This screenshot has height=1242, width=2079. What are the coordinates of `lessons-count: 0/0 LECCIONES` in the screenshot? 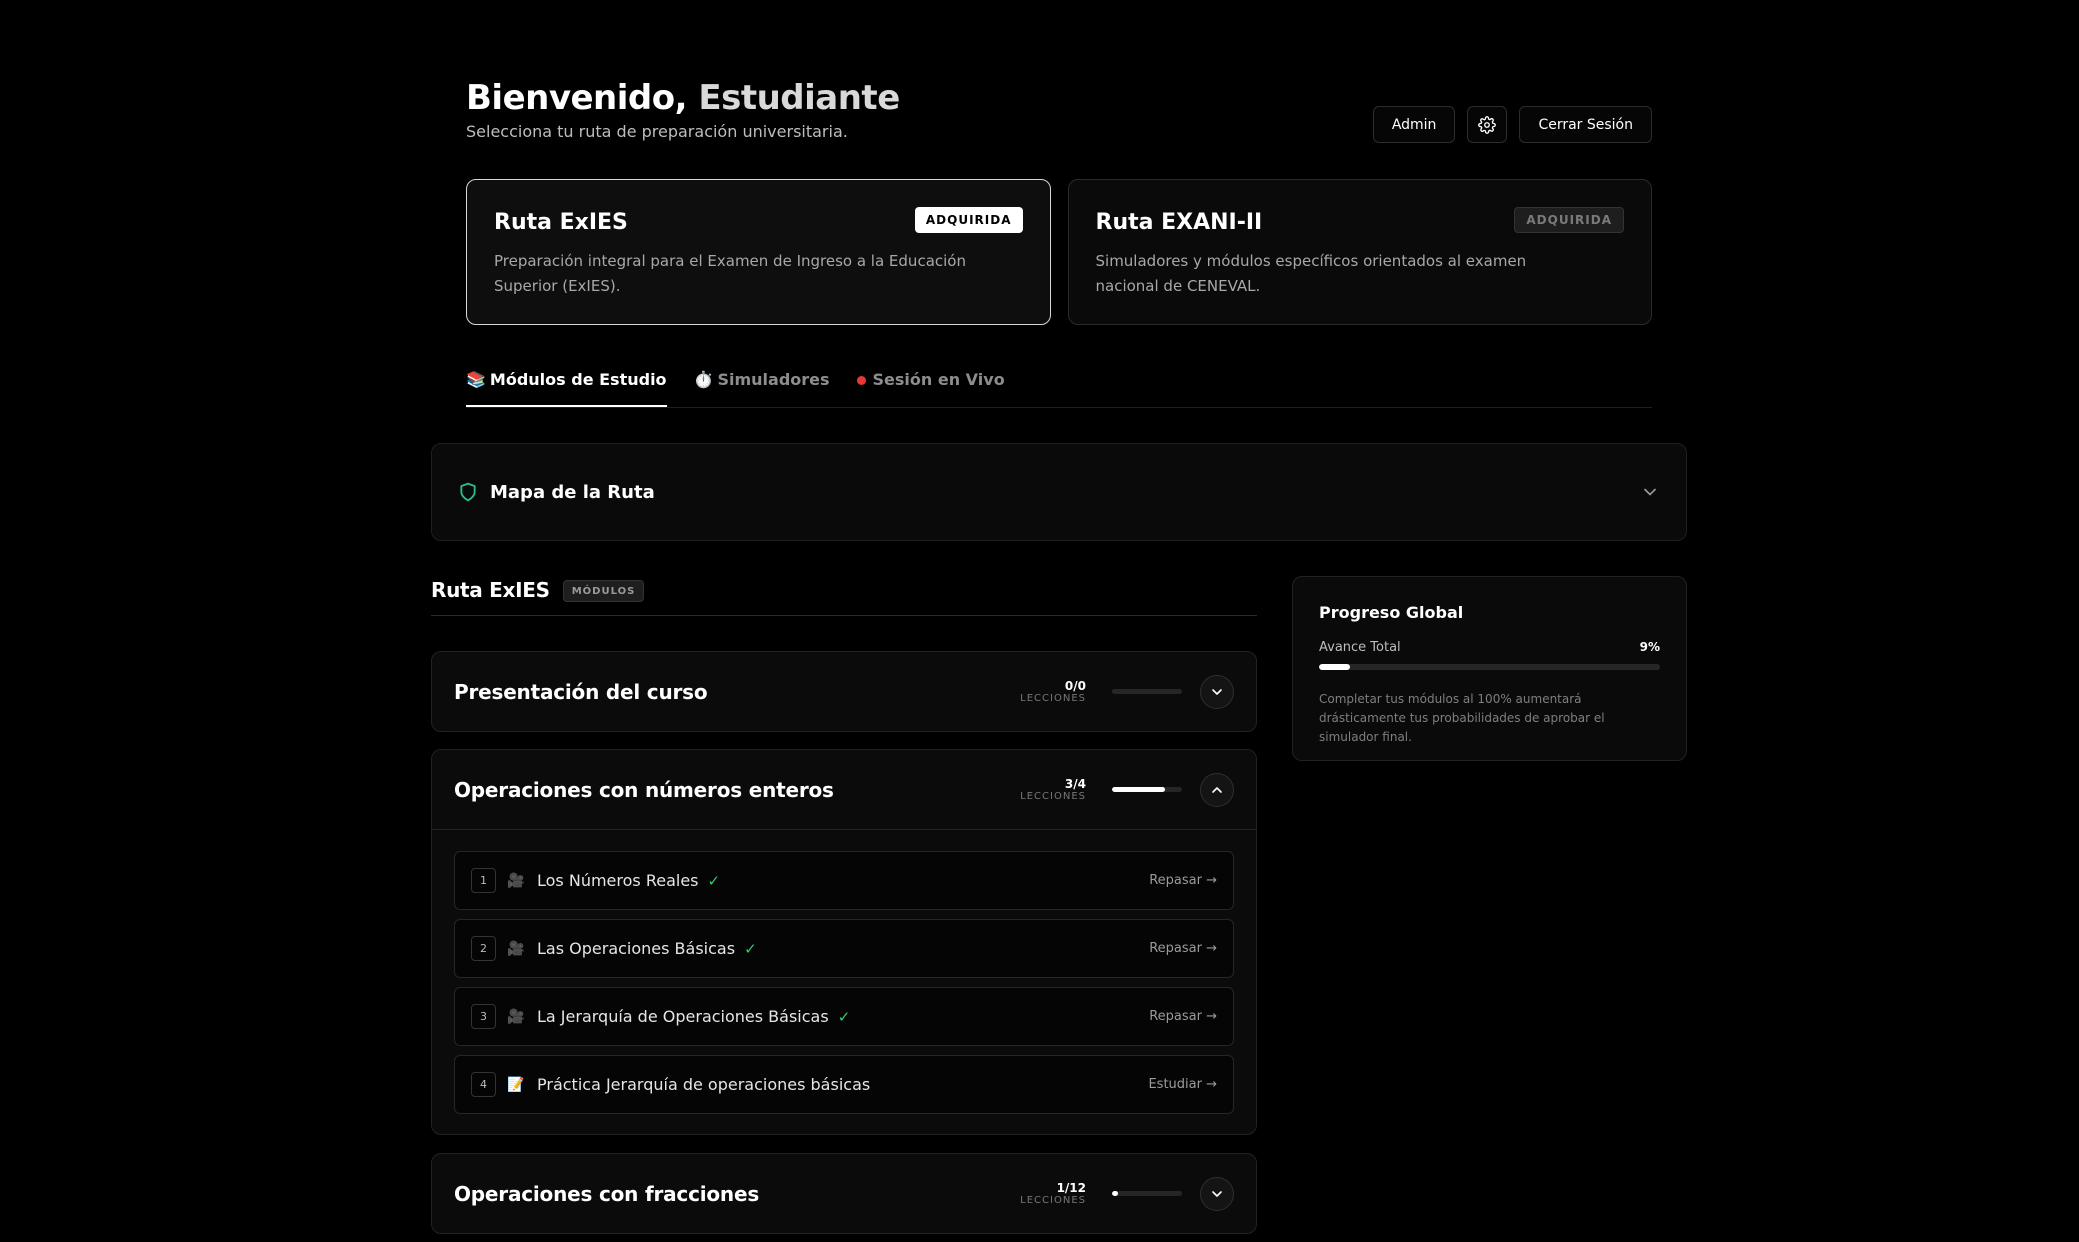 It's located at (1053, 691).